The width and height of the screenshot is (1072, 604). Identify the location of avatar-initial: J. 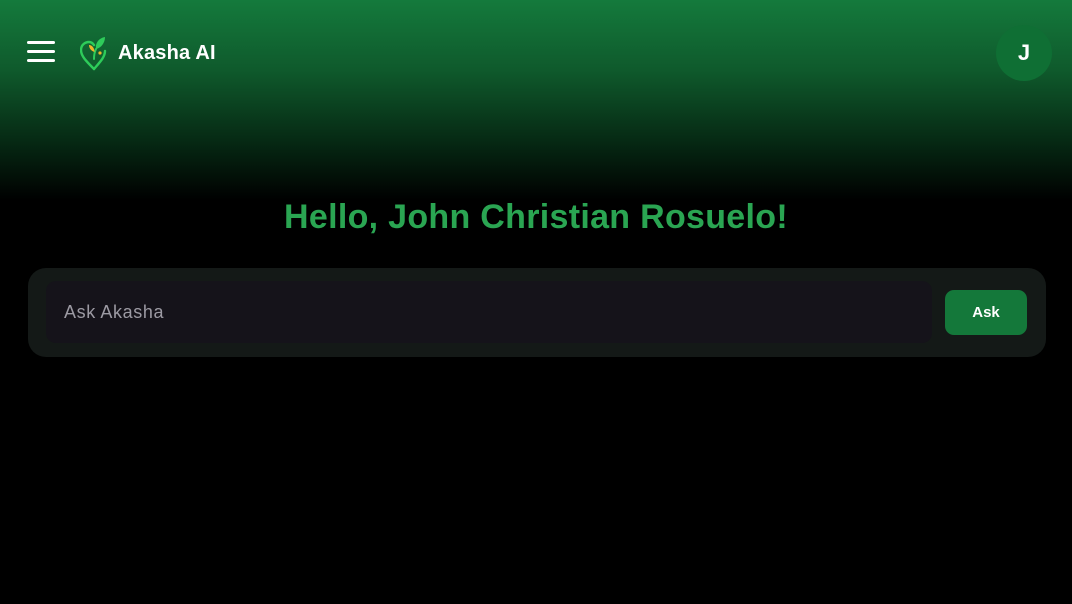
(1024, 52).